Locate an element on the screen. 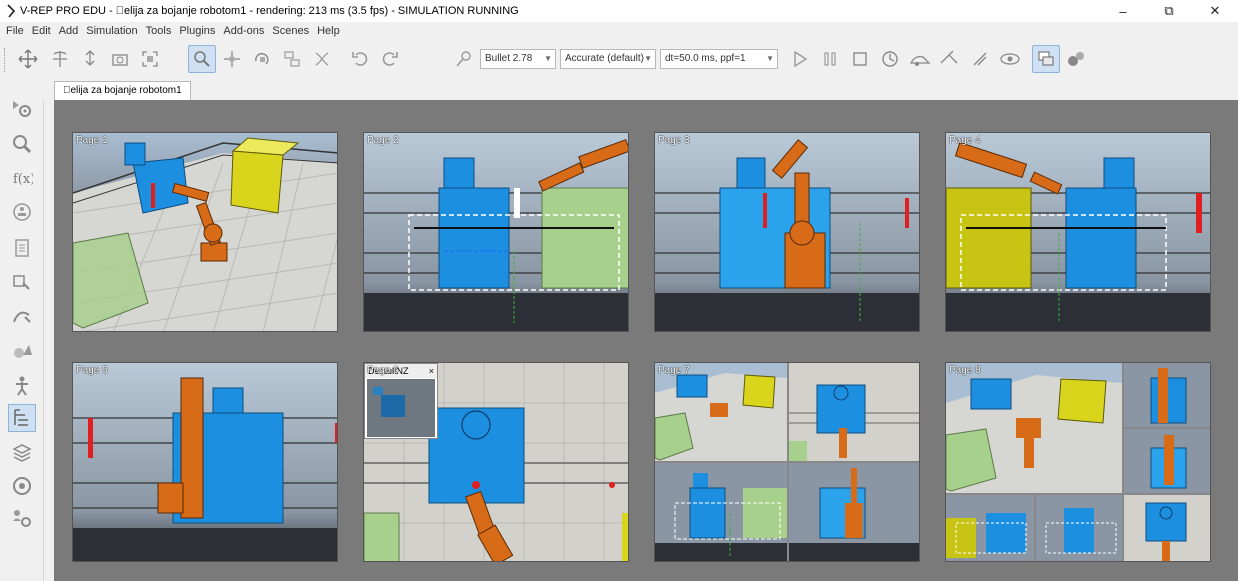 The image size is (1238, 581). page-4-view: Page 4 is located at coordinates (1078, 232).